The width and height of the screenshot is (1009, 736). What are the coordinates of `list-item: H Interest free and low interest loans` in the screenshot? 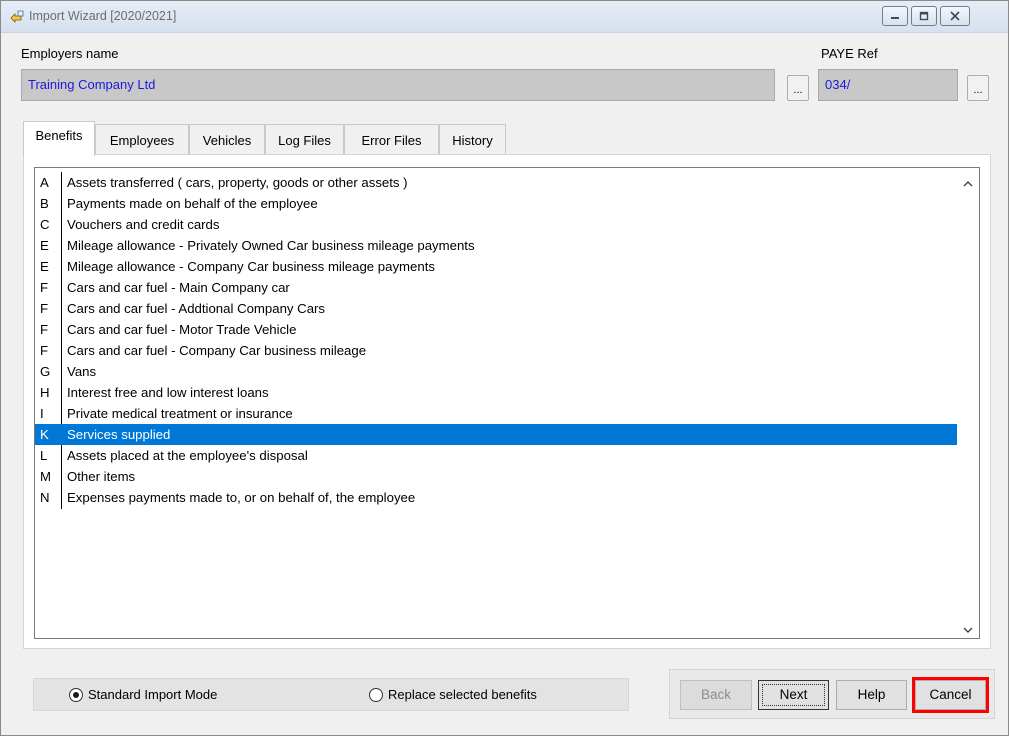 It's located at (496, 392).